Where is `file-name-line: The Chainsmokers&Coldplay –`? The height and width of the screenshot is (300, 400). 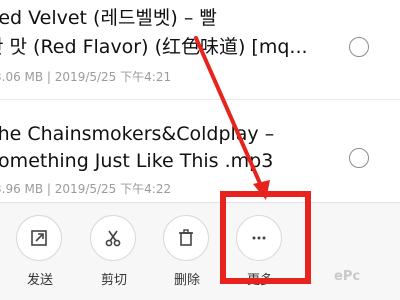 file-name-line: The Chainsmokers&Coldplay – is located at coordinates (137, 134).